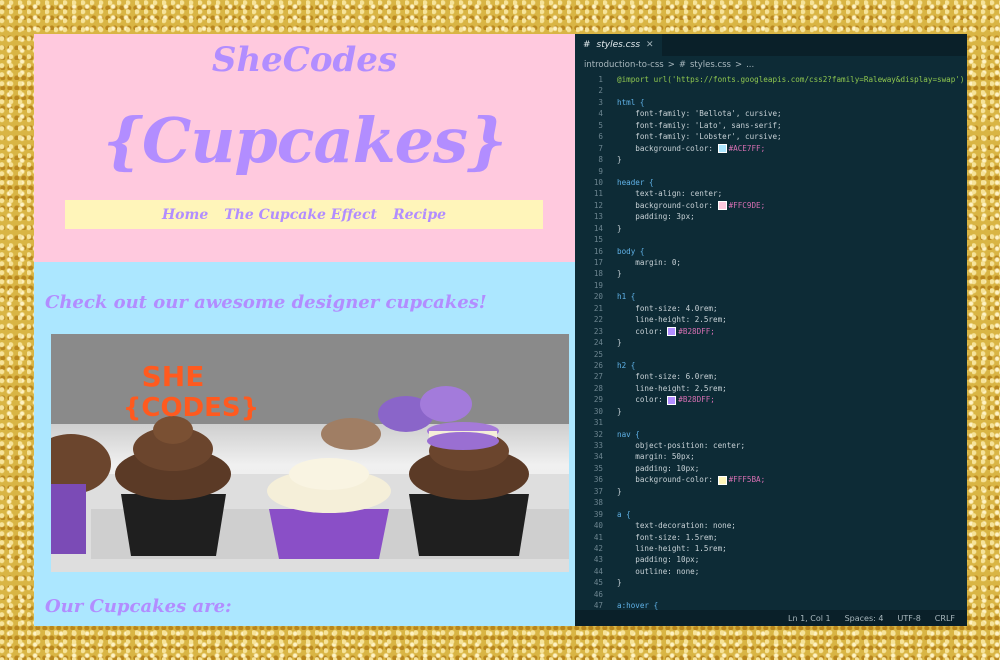 This screenshot has width=1000, height=660. What do you see at coordinates (771, 308) in the screenshot?
I see `code-line: 21 font-size: 4.0rem;` at bounding box center [771, 308].